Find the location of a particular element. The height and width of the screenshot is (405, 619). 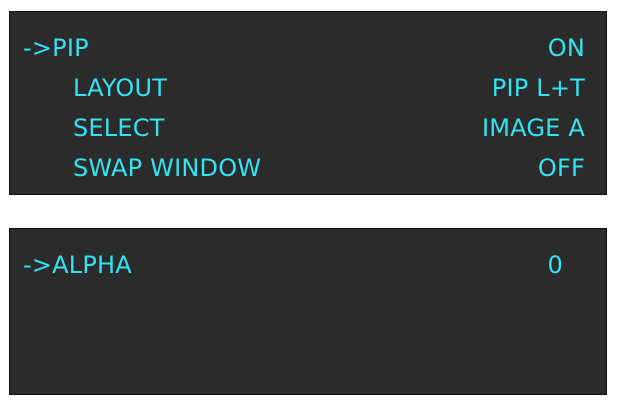

pip-label: PIP is located at coordinates (70, 48).